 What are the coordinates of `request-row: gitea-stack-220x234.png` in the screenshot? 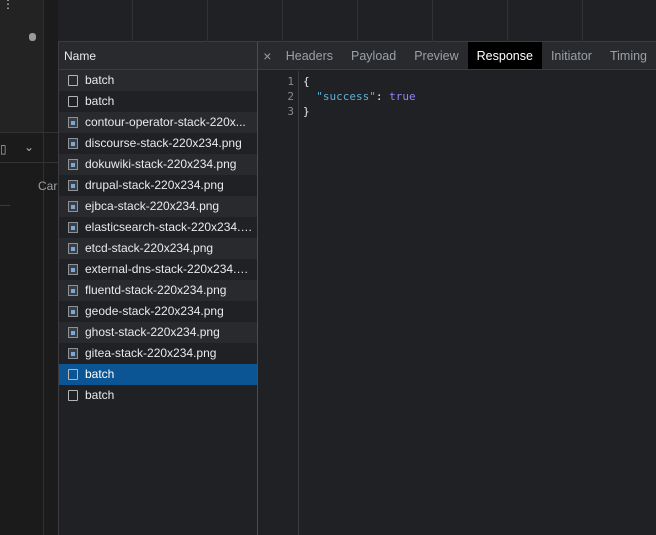 It's located at (158, 353).